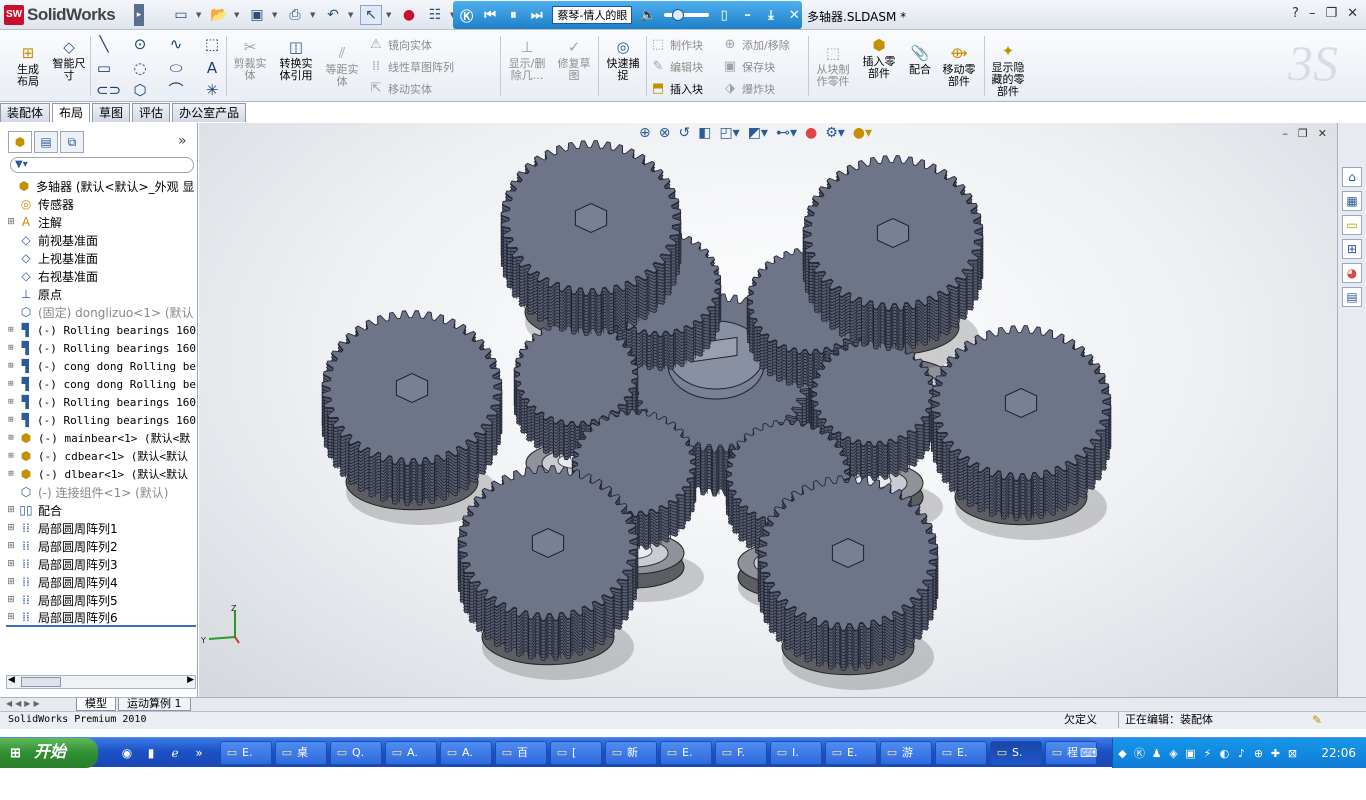  Describe the element at coordinates (101, 276) in the screenshot. I see `tree-item: ◇ 右视基准面` at that location.